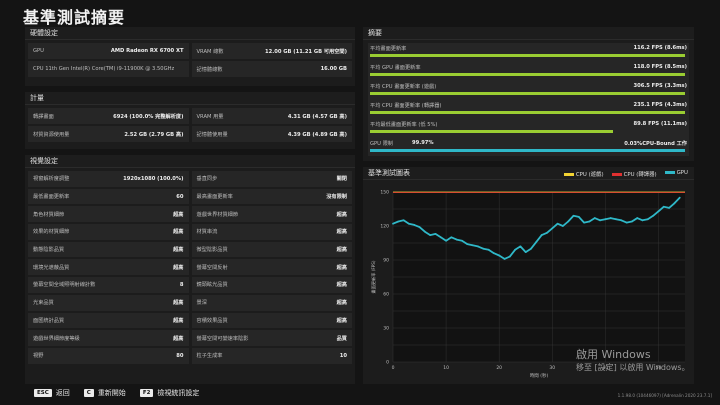  Describe the element at coordinates (108, 249) in the screenshot. I see `visual-setting-row: 動態陰影品質 超高` at that location.